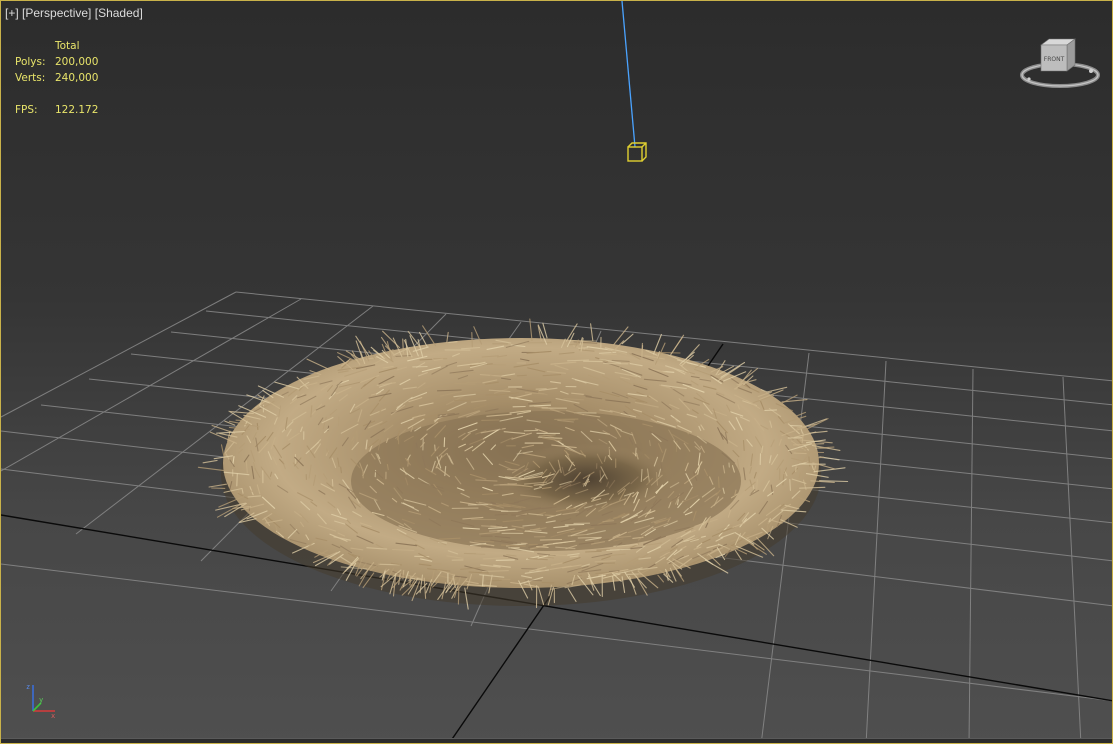  What do you see at coordinates (637, 152) in the screenshot?
I see `light-target-box` at bounding box center [637, 152].